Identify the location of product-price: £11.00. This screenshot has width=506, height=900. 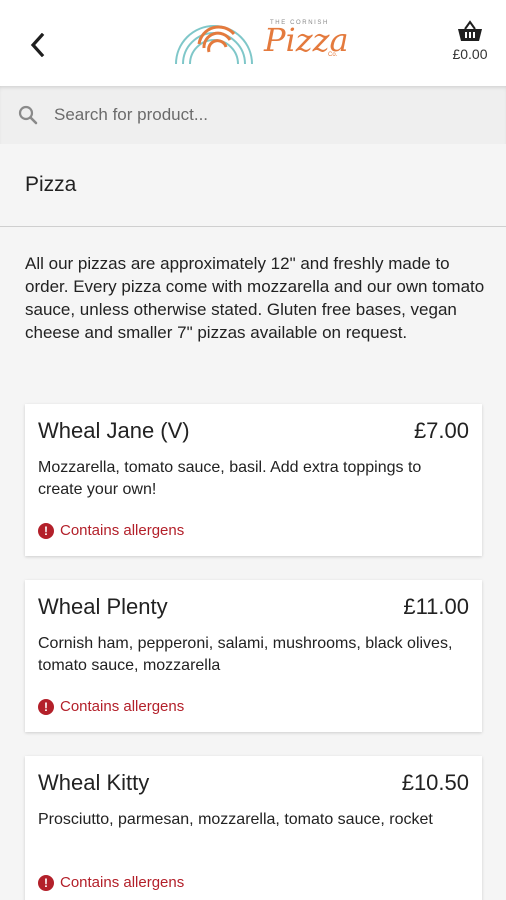
(436, 606).